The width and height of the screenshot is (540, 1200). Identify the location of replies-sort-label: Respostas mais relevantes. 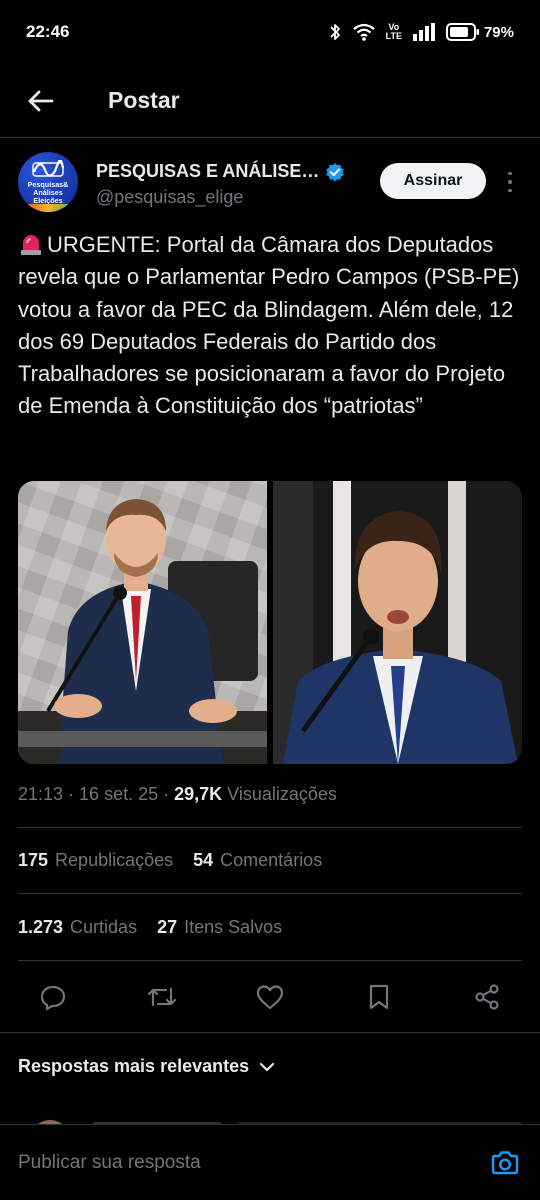
(134, 1066).